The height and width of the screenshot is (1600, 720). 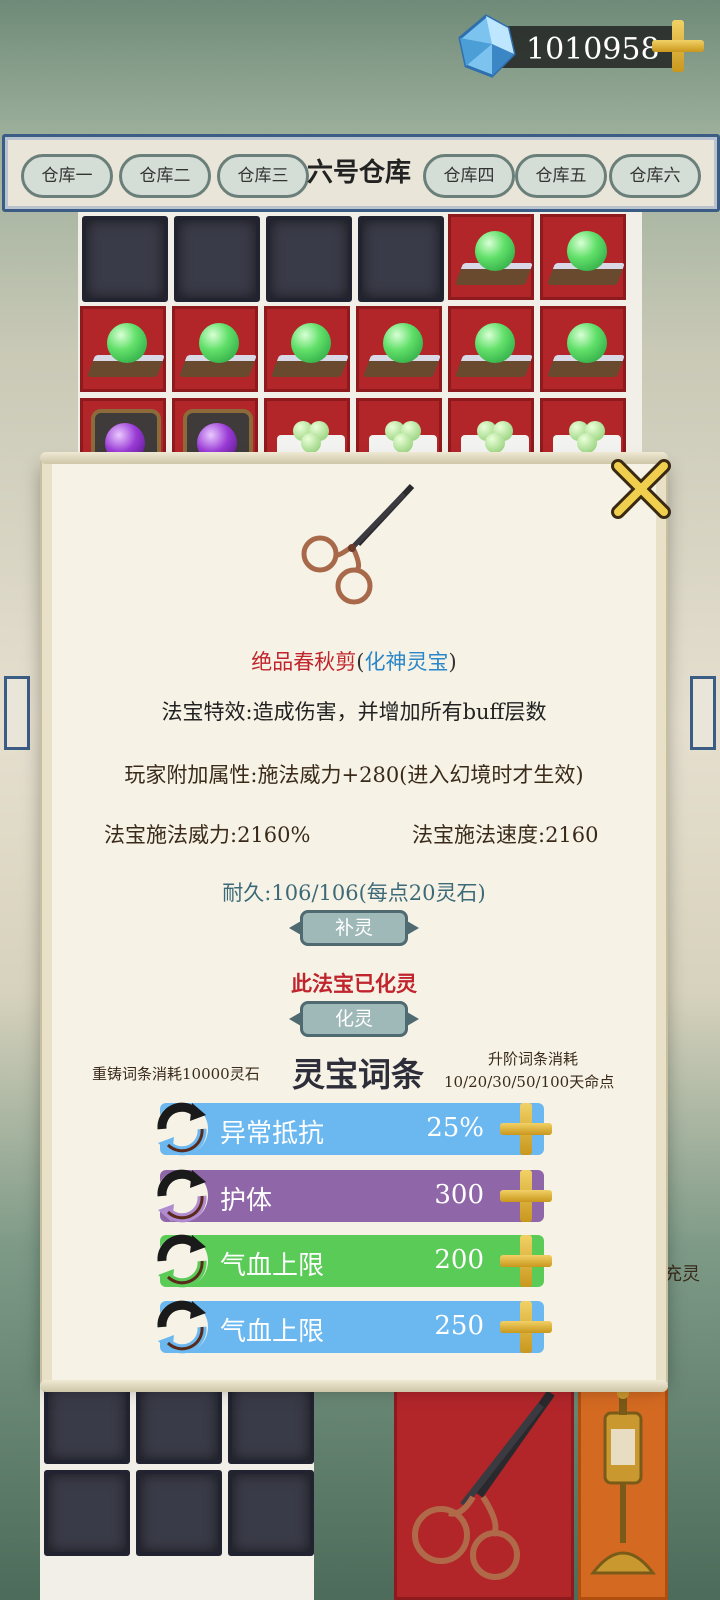 What do you see at coordinates (406, 662) in the screenshot?
I see `item-grade: 化神灵宝` at bounding box center [406, 662].